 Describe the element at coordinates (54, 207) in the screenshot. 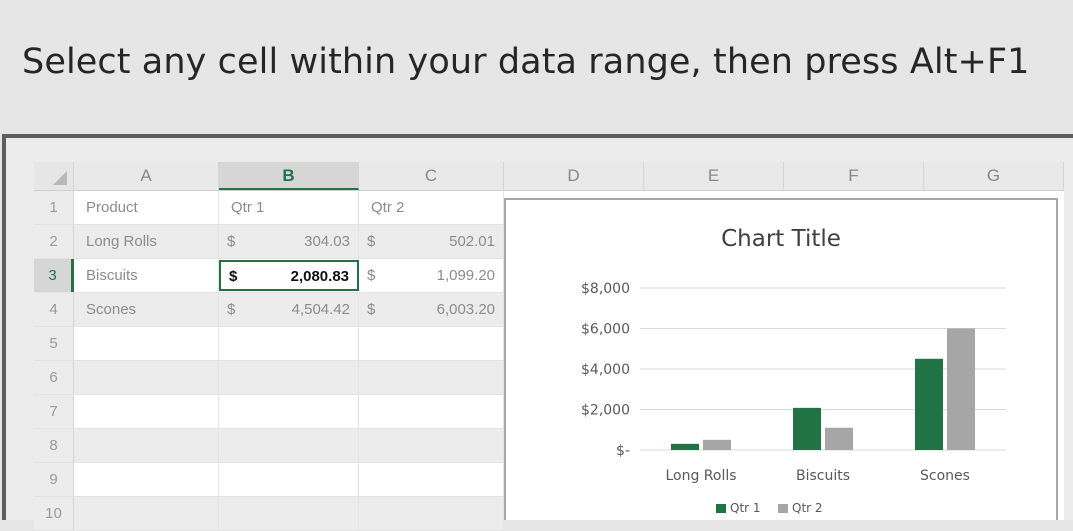

I see `row-header: 1` at that location.